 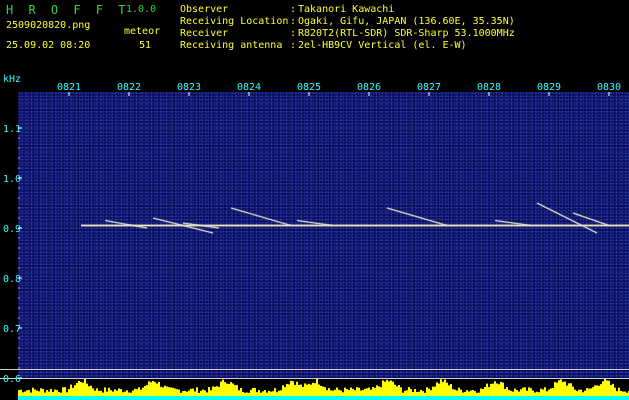 I want to click on x-tick-label: 0826, so click(x=369, y=87).